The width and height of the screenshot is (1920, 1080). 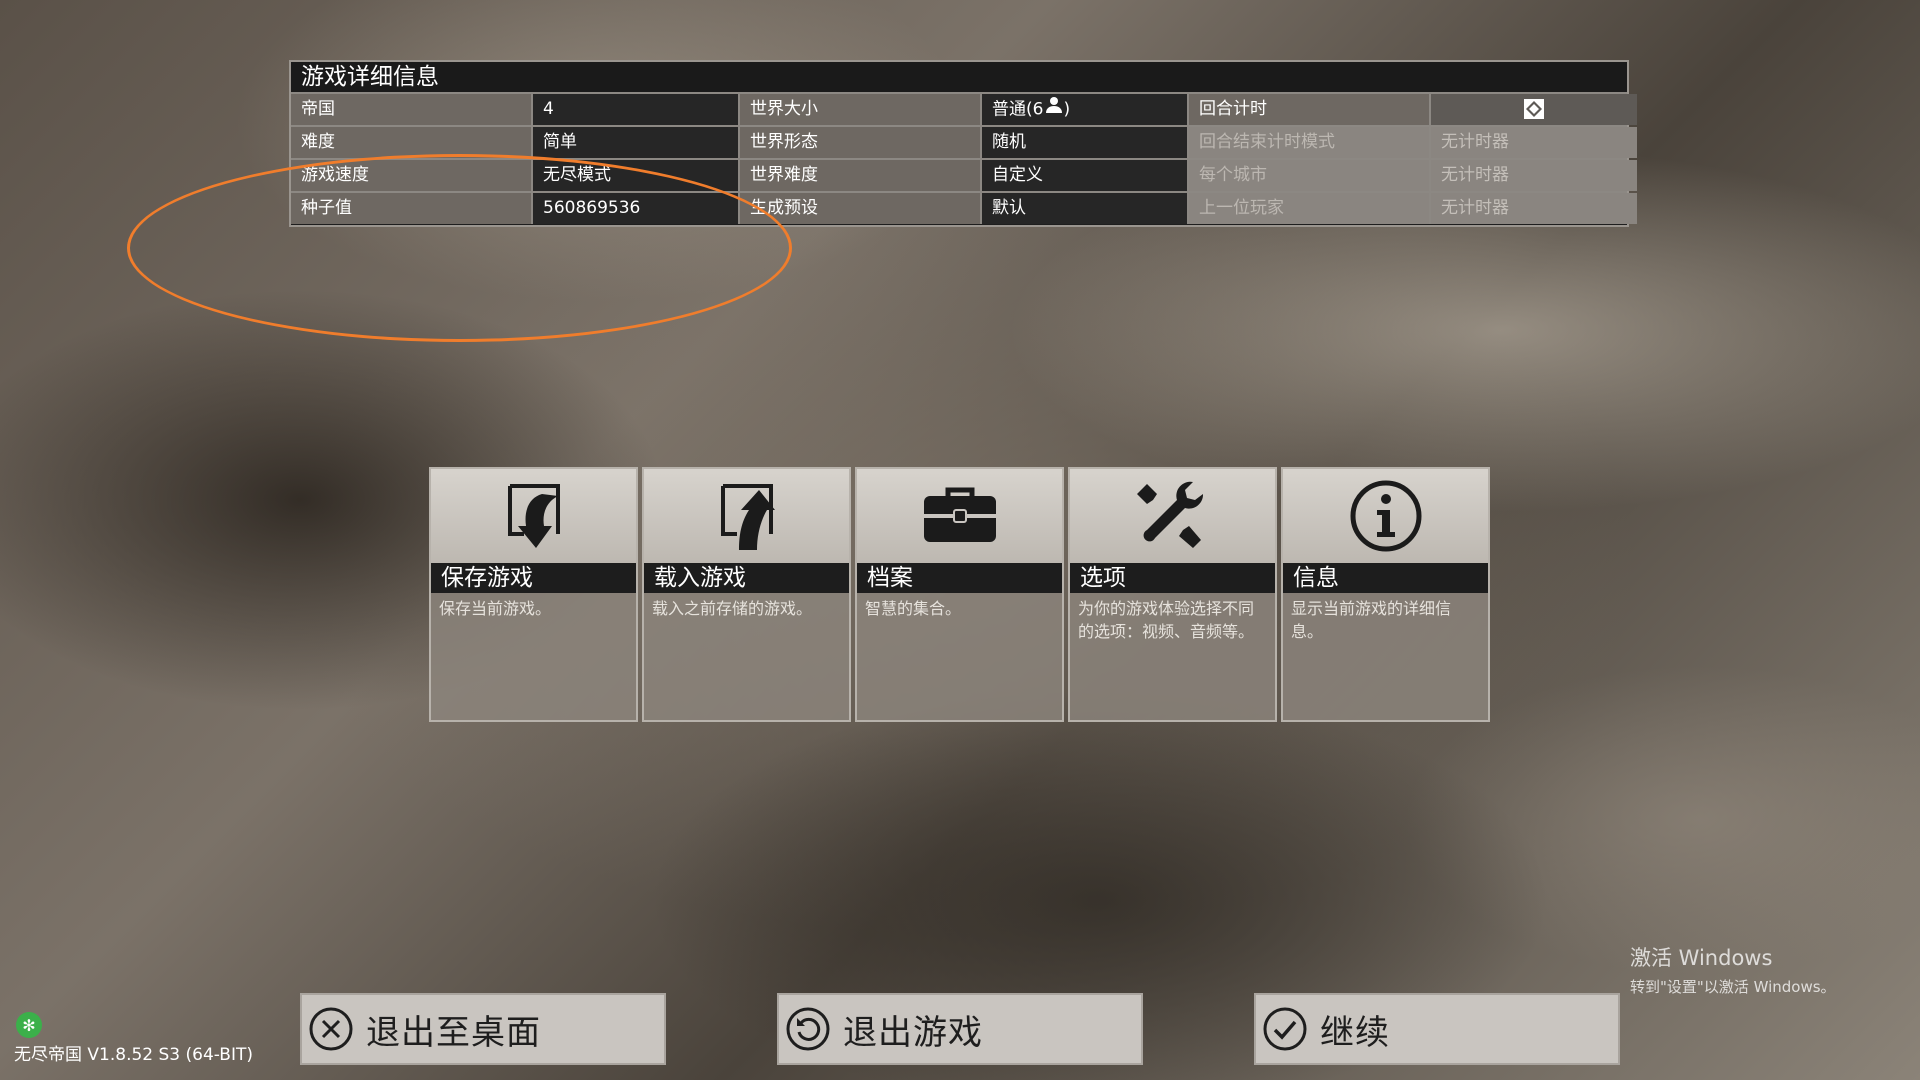 What do you see at coordinates (1309, 142) in the screenshot?
I see `label-turn-end-mode: 回合结束计时模式` at bounding box center [1309, 142].